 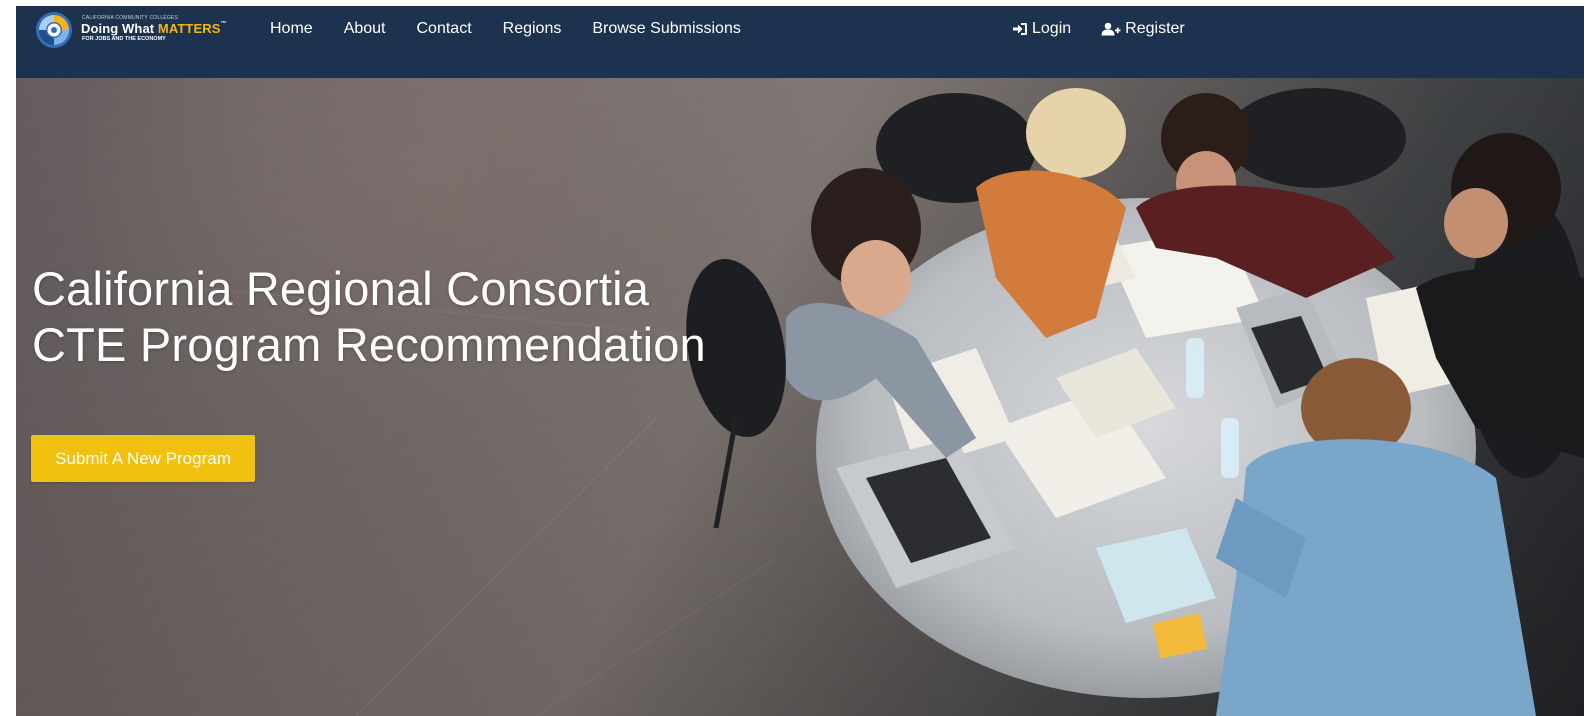 I want to click on brand-name-plain: Doing What, so click(x=119, y=28).